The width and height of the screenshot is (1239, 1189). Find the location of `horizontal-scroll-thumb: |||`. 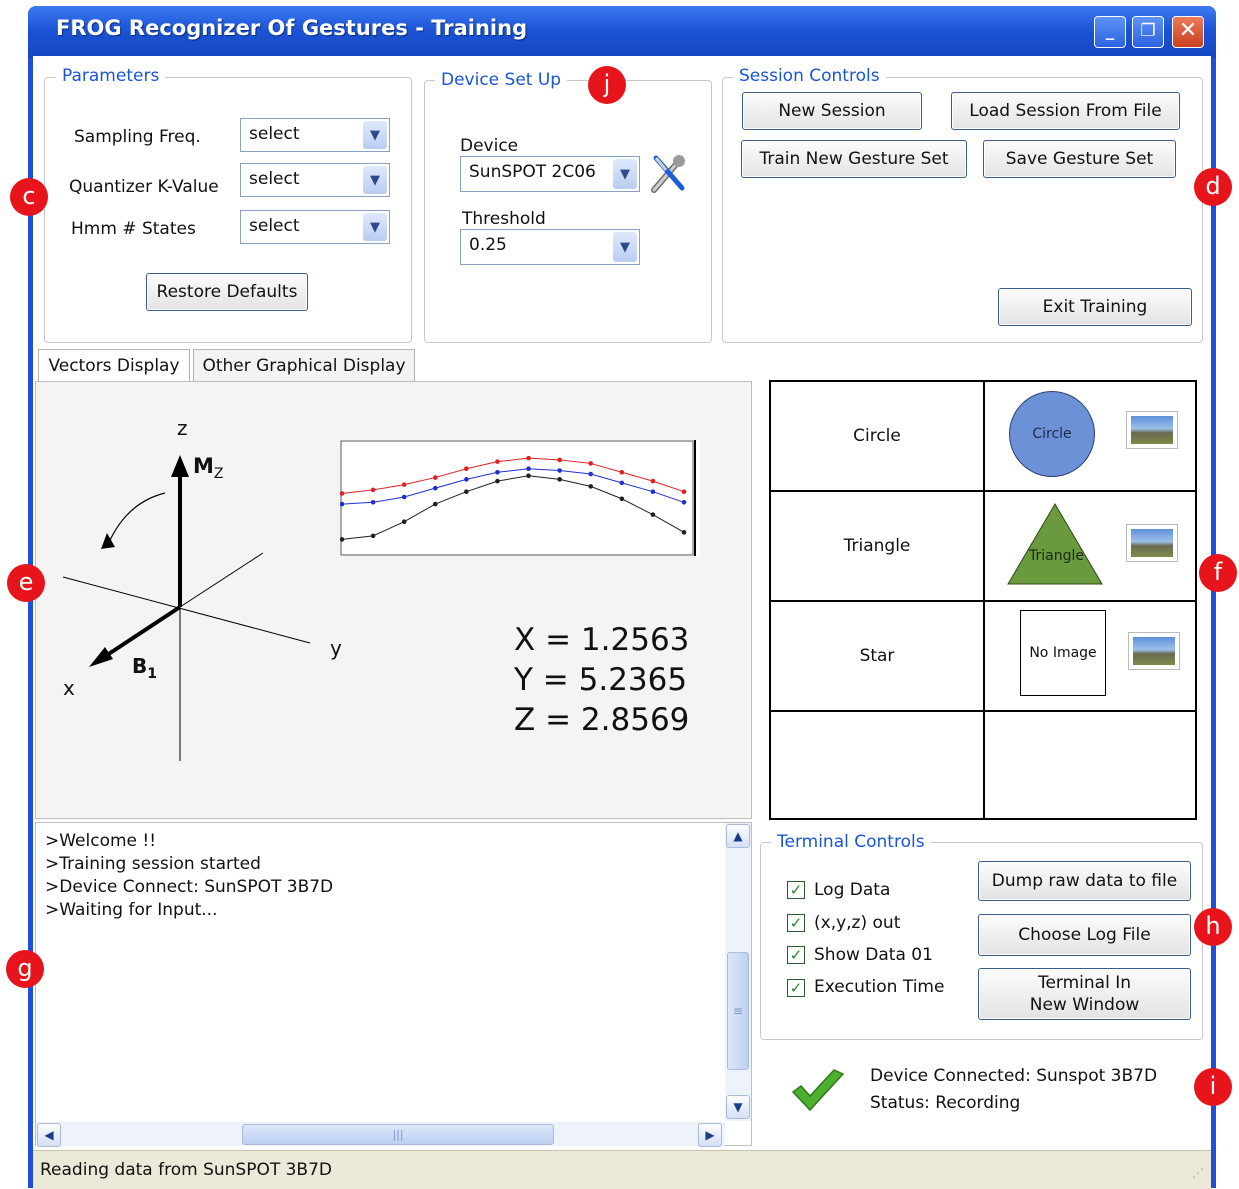

horizontal-scroll-thumb: ||| is located at coordinates (398, 1134).